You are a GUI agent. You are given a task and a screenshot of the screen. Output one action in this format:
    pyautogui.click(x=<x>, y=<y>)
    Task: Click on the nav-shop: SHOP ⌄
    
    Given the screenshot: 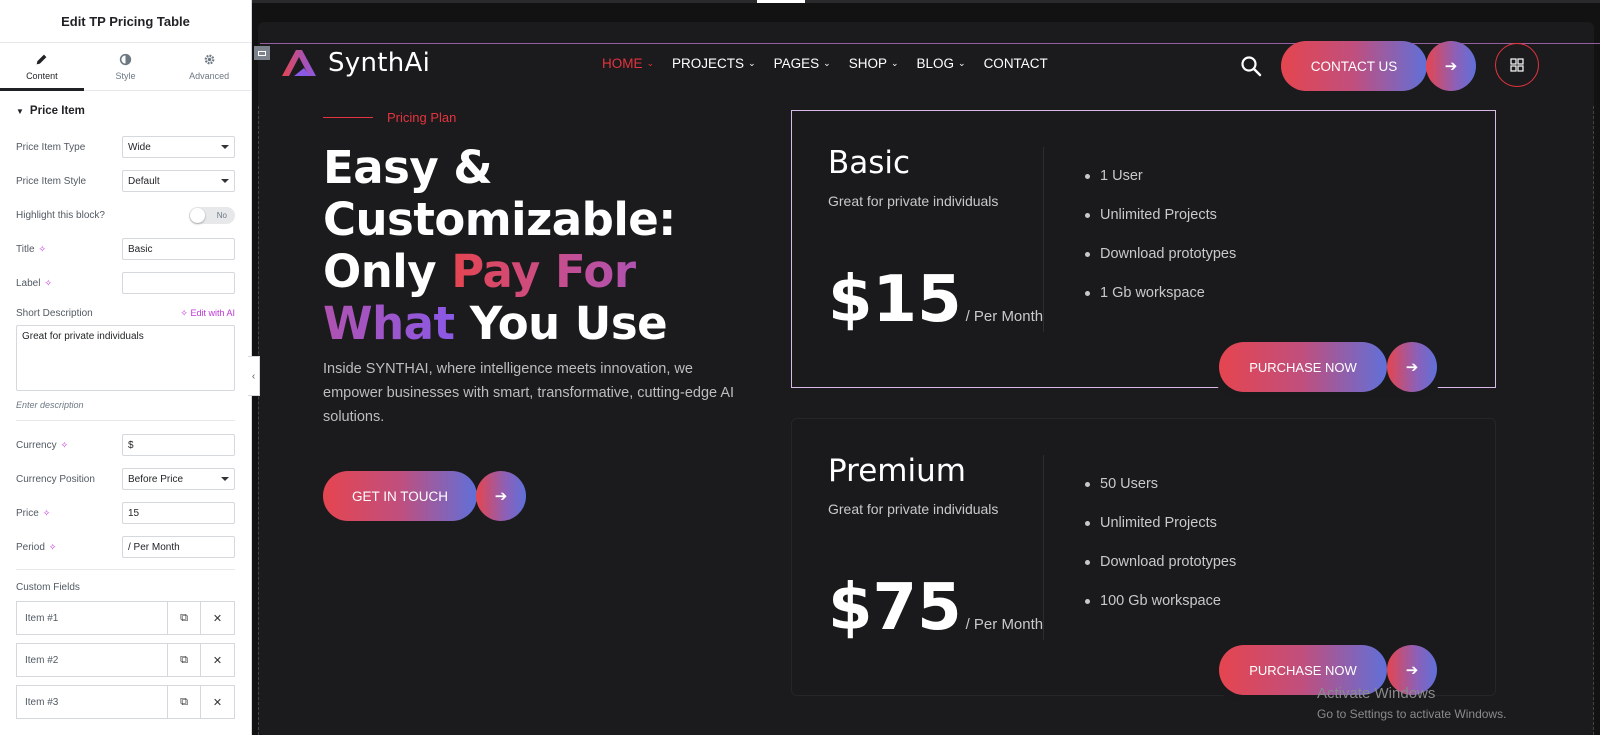 What is the action you would take?
    pyautogui.click(x=874, y=63)
    